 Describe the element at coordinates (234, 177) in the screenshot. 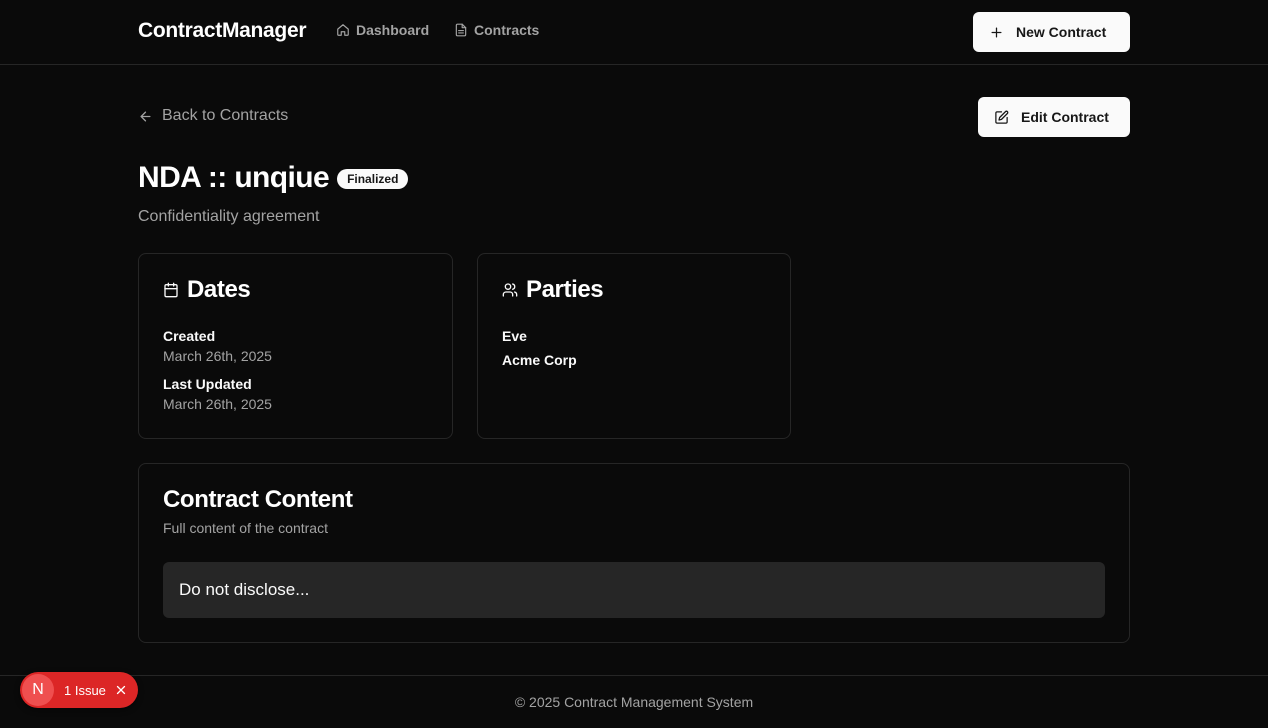

I see `page-title: NDA :: unqiue` at that location.